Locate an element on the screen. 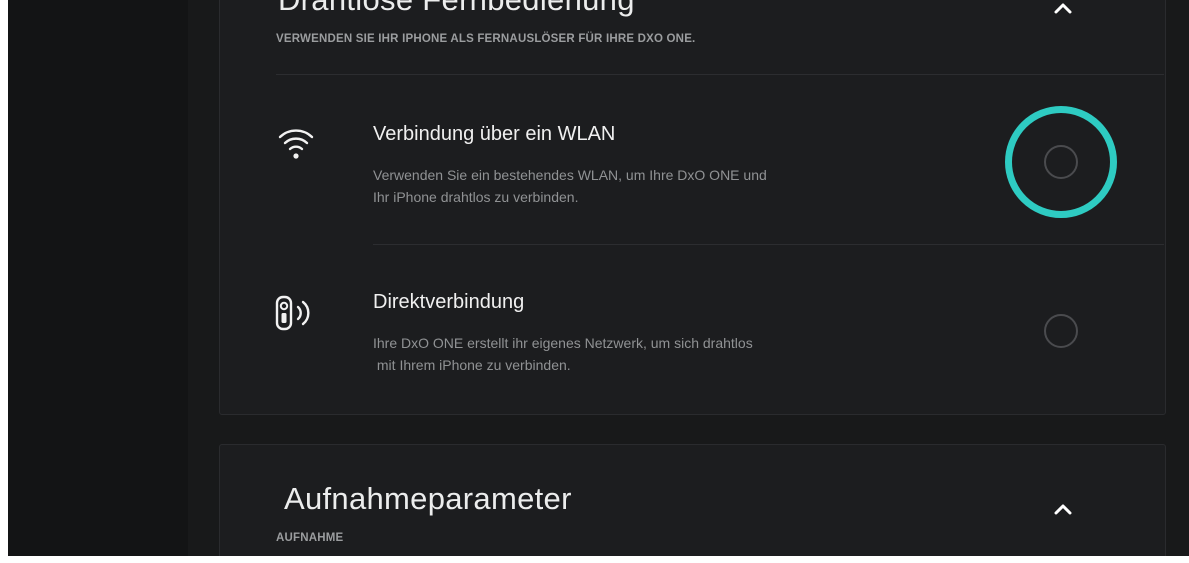  direct-option-title: Direktverbindung is located at coordinates (449, 302).